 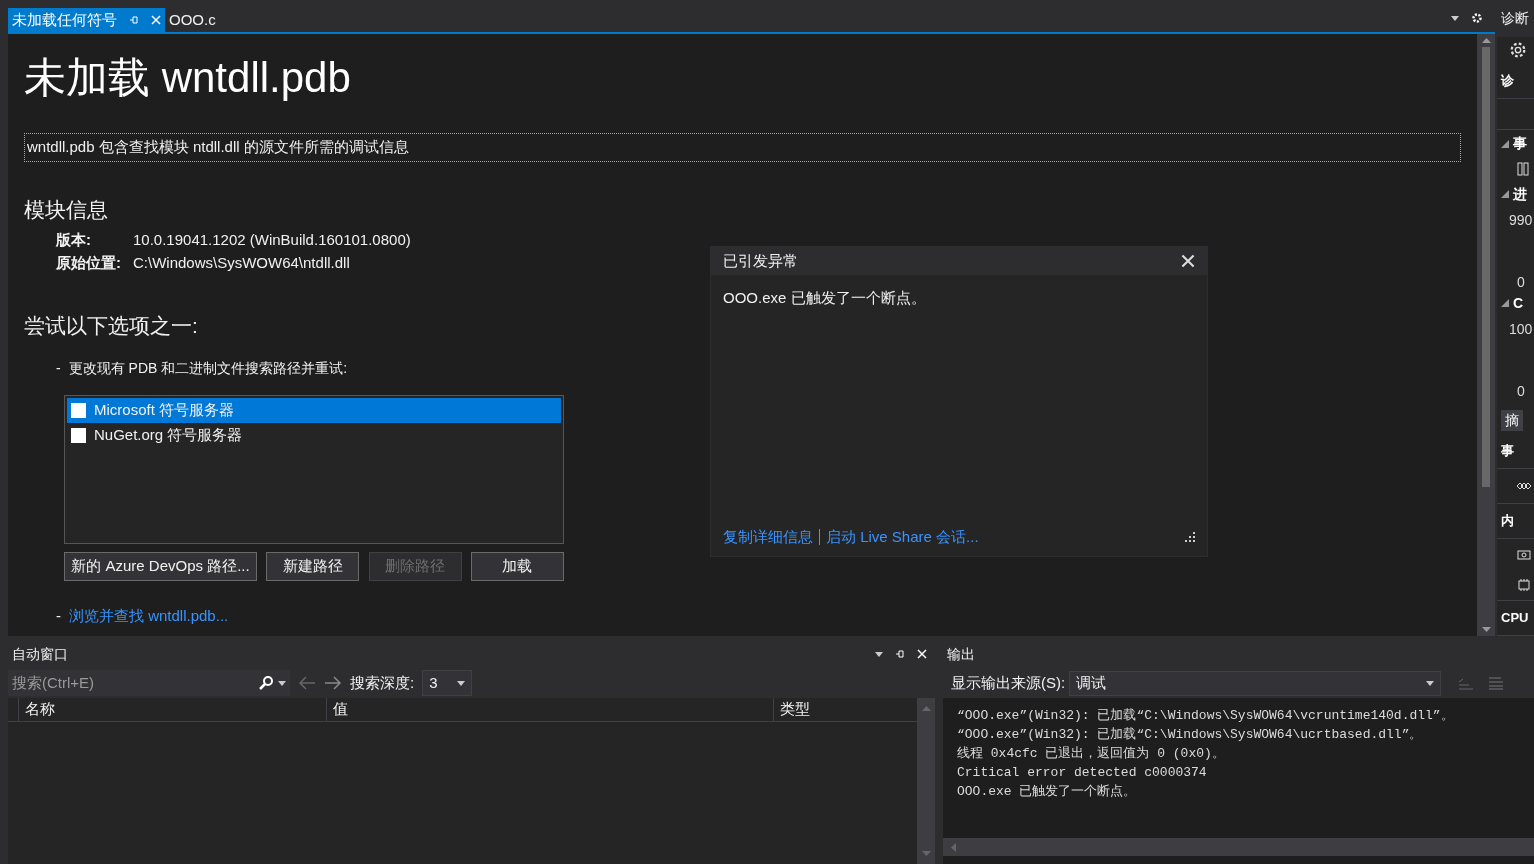 What do you see at coordinates (1238, 847) in the screenshot?
I see `horizontal-scrollbar` at bounding box center [1238, 847].